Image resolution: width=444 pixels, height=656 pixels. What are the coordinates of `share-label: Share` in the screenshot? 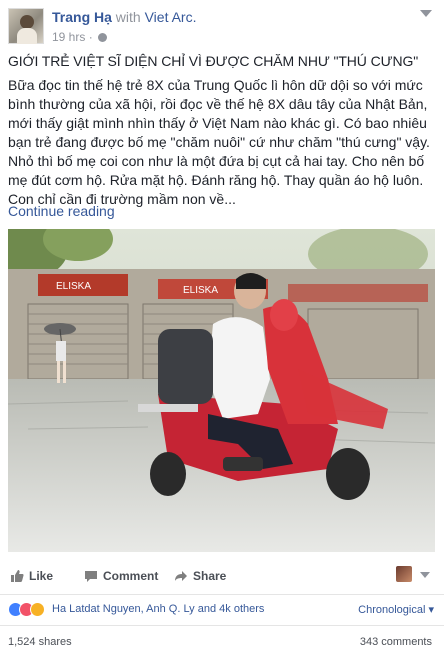 It's located at (210, 576).